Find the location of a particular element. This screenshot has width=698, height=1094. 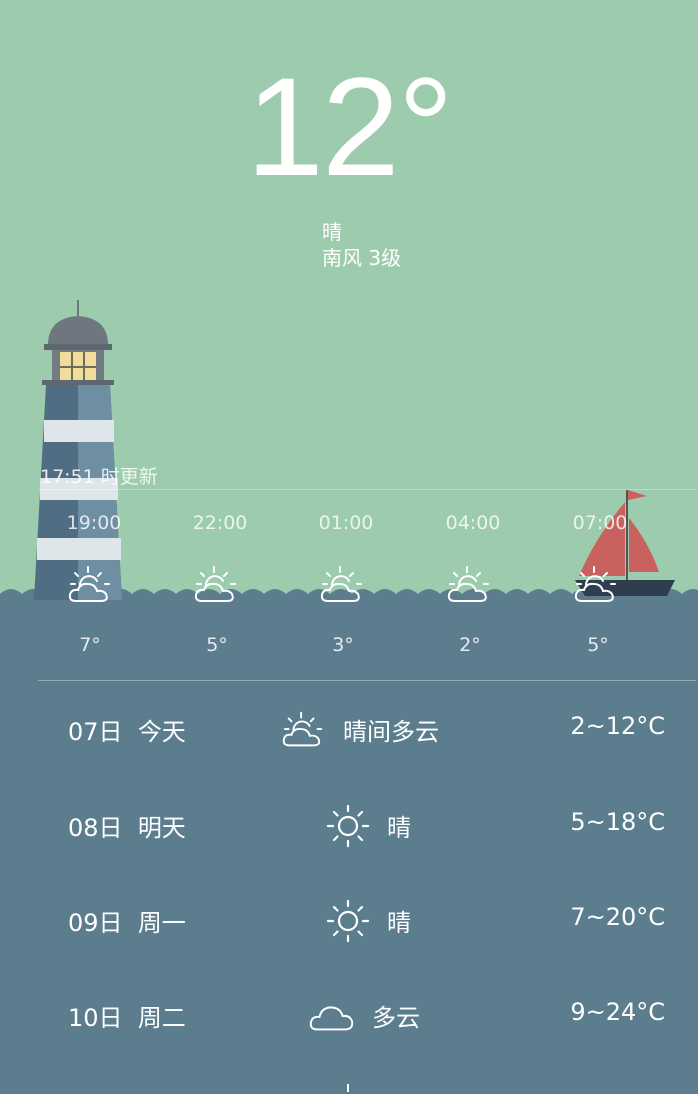

cloud-icon is located at coordinates (331, 1018).